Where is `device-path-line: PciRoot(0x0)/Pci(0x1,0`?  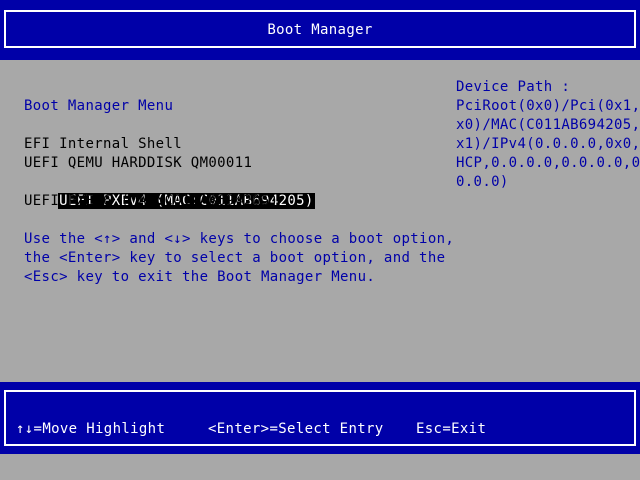
device-path-line: PciRoot(0x0)/Pci(0x1,0 is located at coordinates (548, 106).